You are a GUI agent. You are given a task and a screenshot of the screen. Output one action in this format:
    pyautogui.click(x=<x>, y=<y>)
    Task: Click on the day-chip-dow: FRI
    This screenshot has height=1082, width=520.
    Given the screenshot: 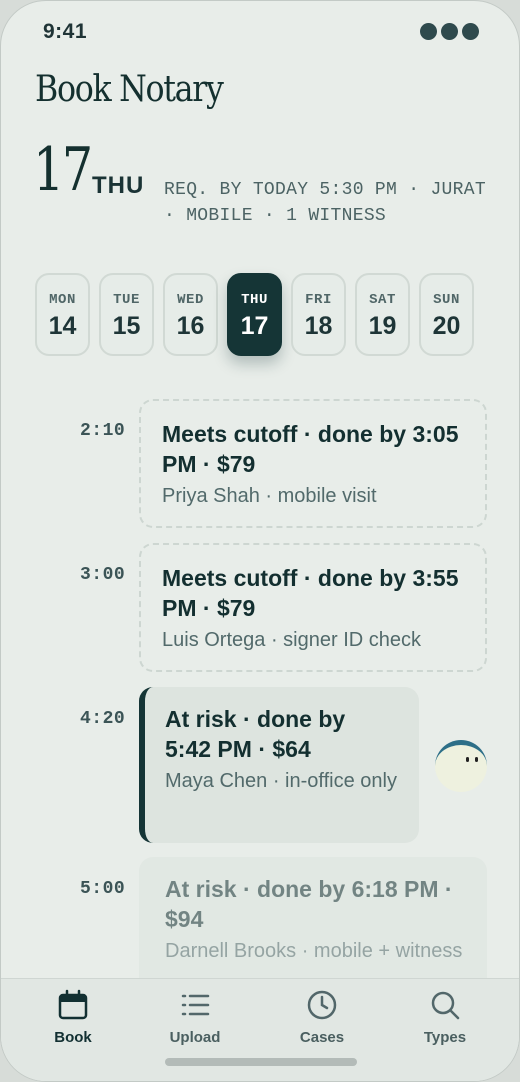 What is the action you would take?
    pyautogui.click(x=318, y=300)
    